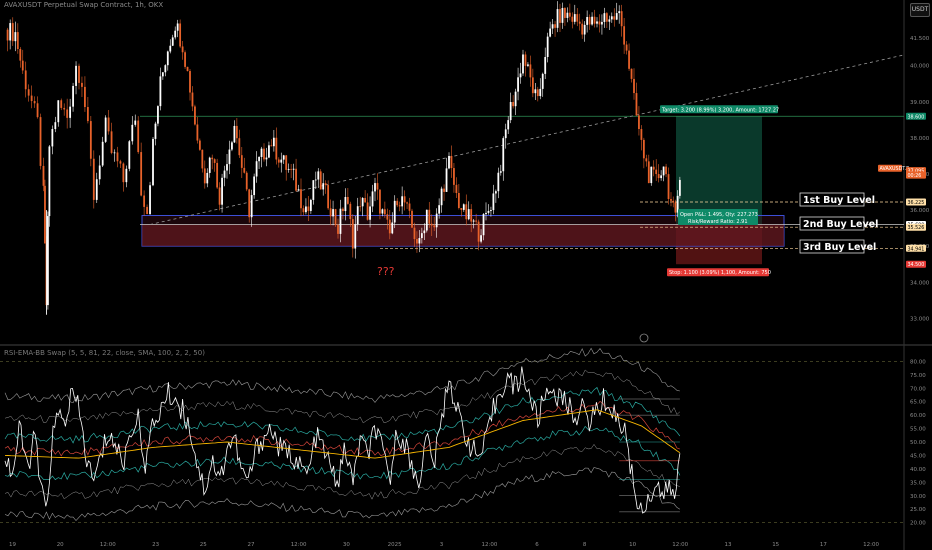 This screenshot has height=550, width=932. I want to click on buy-level-2-label: 2nd Buy Level, so click(840, 224).